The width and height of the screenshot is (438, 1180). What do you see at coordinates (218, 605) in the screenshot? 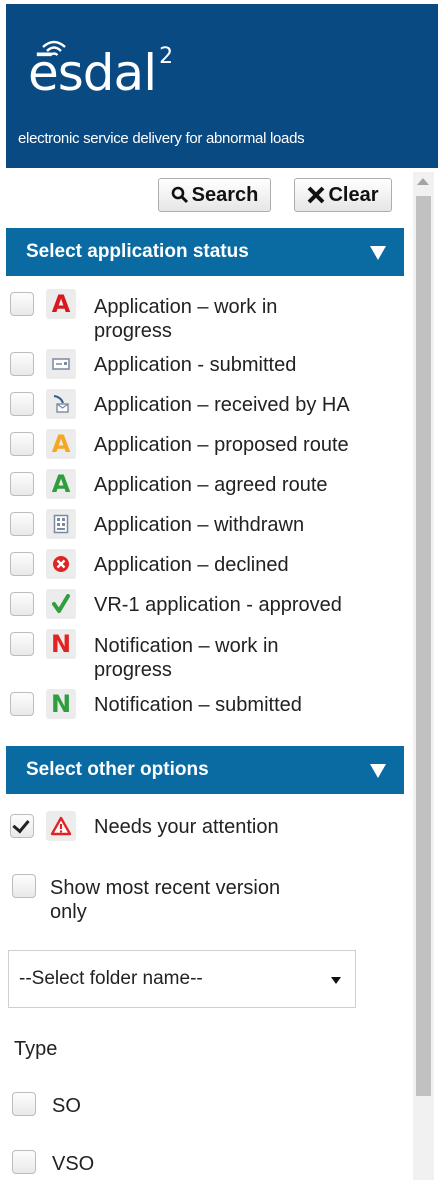
I see `status-label-vr1-approved: VR-1 application - approved` at bounding box center [218, 605].